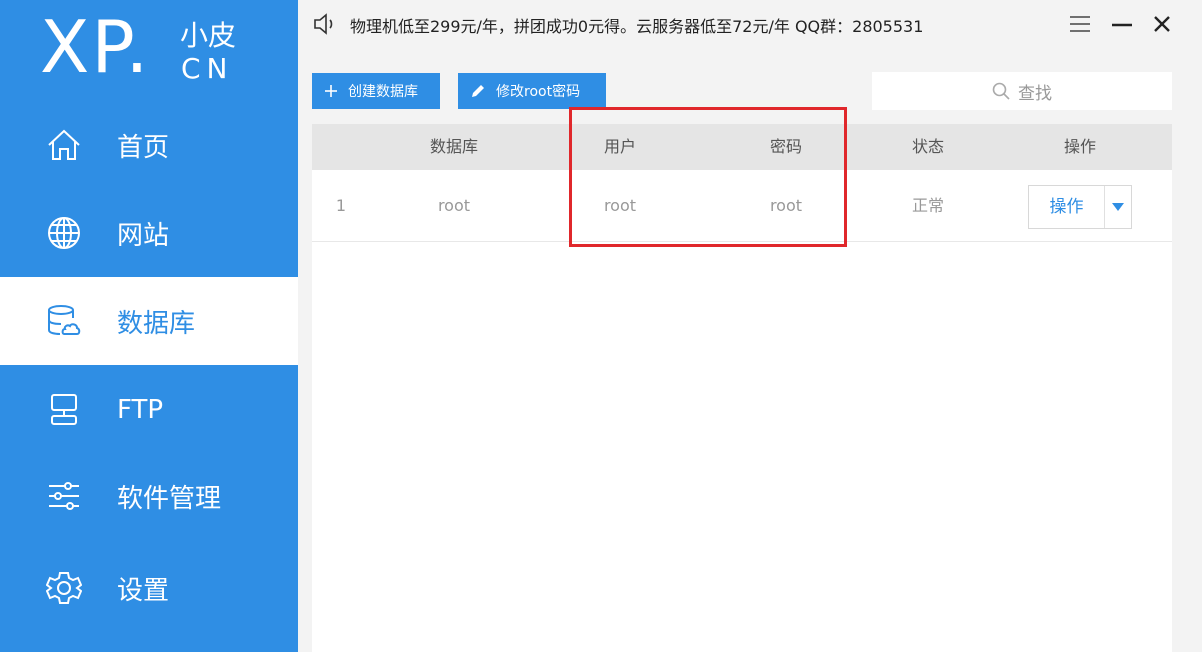  Describe the element at coordinates (64, 496) in the screenshot. I see `sliders-icon` at that location.